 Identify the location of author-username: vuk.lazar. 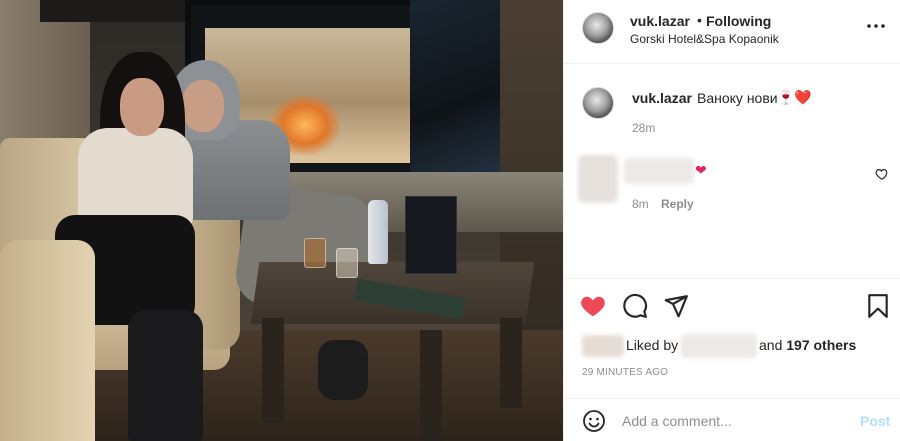
(660, 21).